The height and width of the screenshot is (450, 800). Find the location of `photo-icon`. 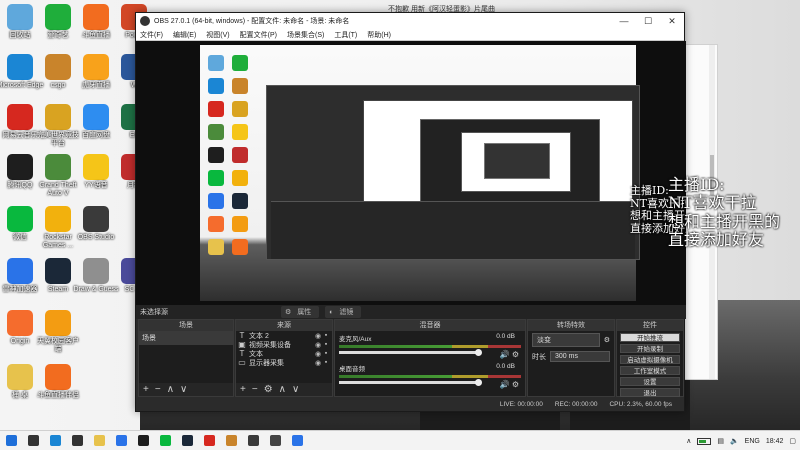

photo-icon is located at coordinates (297, 441).